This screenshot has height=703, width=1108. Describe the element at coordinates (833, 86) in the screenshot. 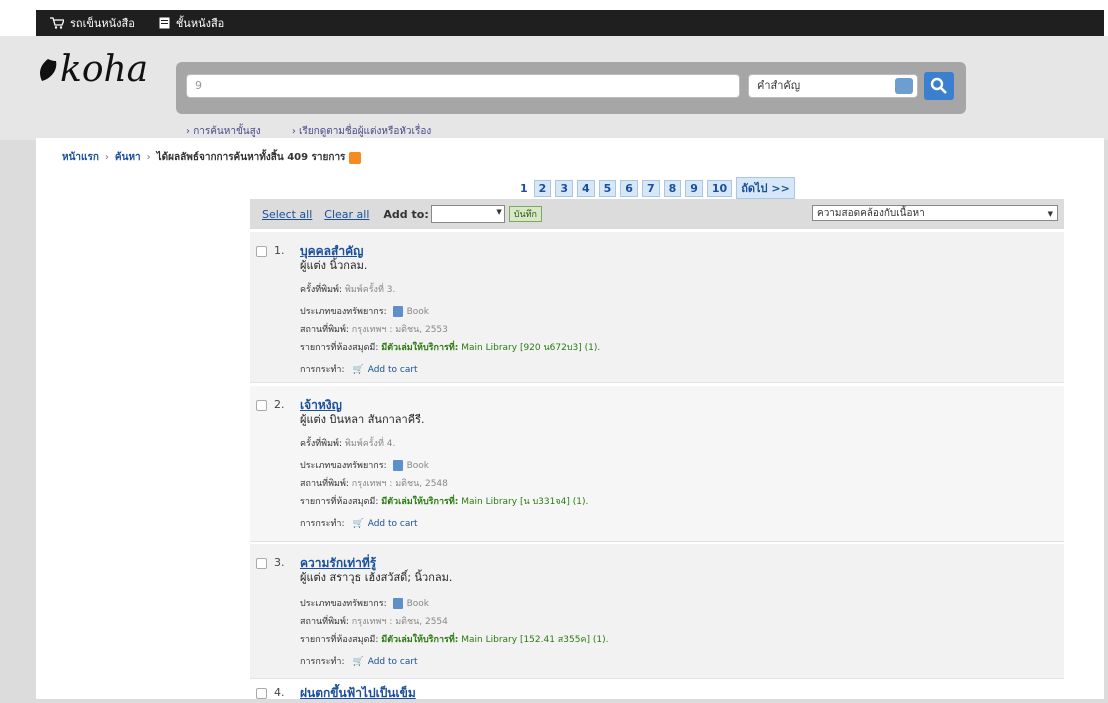

I see `search-index-select: คำสำคัญ` at that location.